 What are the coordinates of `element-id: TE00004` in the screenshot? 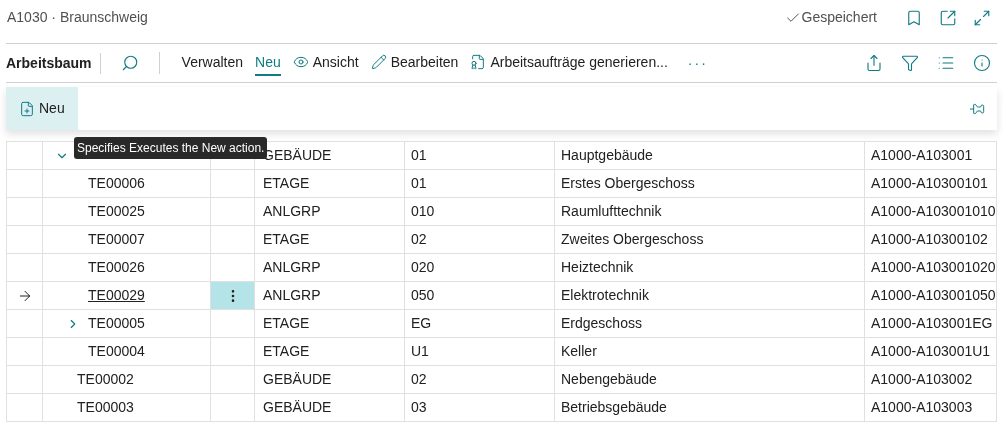 It's located at (116, 351).